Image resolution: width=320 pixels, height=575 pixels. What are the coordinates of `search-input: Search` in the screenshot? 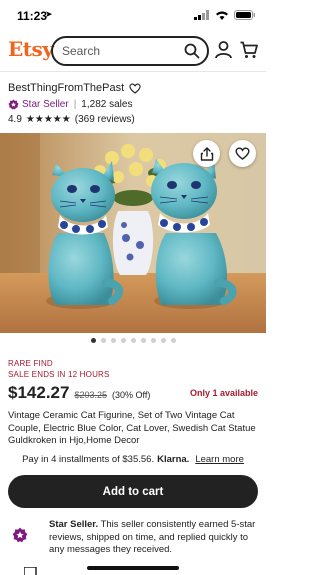 It's located at (130, 51).